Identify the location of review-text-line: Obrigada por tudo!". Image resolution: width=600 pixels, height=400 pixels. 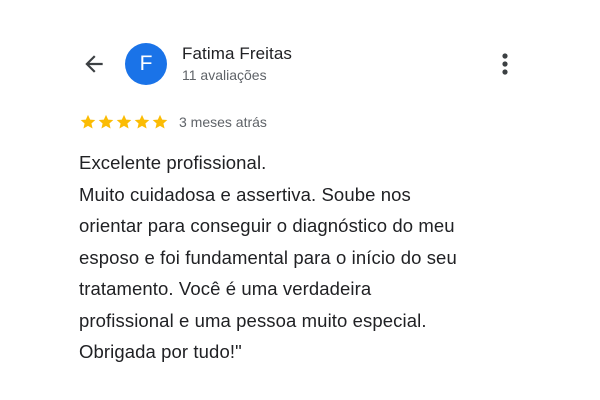
(160, 351).